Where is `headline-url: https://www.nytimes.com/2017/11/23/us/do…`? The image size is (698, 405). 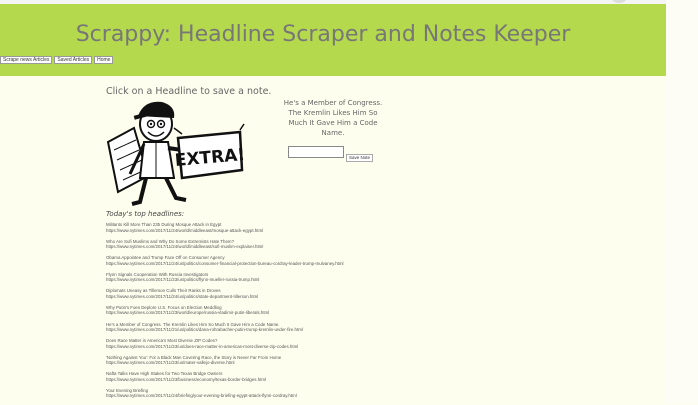
headline-url: https://www.nytimes.com/2017/11/23/us/do… is located at coordinates (202, 346).